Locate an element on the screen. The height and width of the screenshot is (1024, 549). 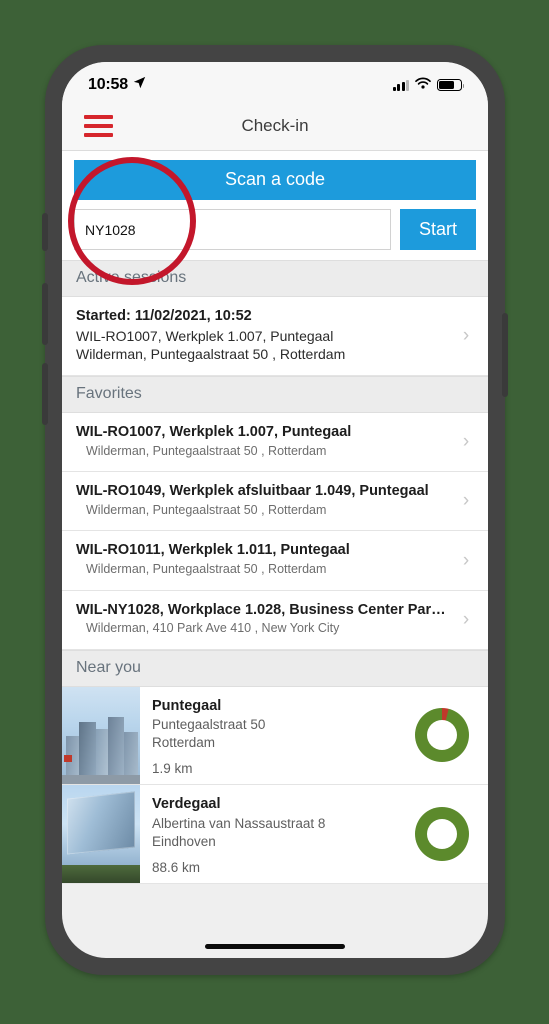
code-entry-row: Start is located at coordinates (275, 229).